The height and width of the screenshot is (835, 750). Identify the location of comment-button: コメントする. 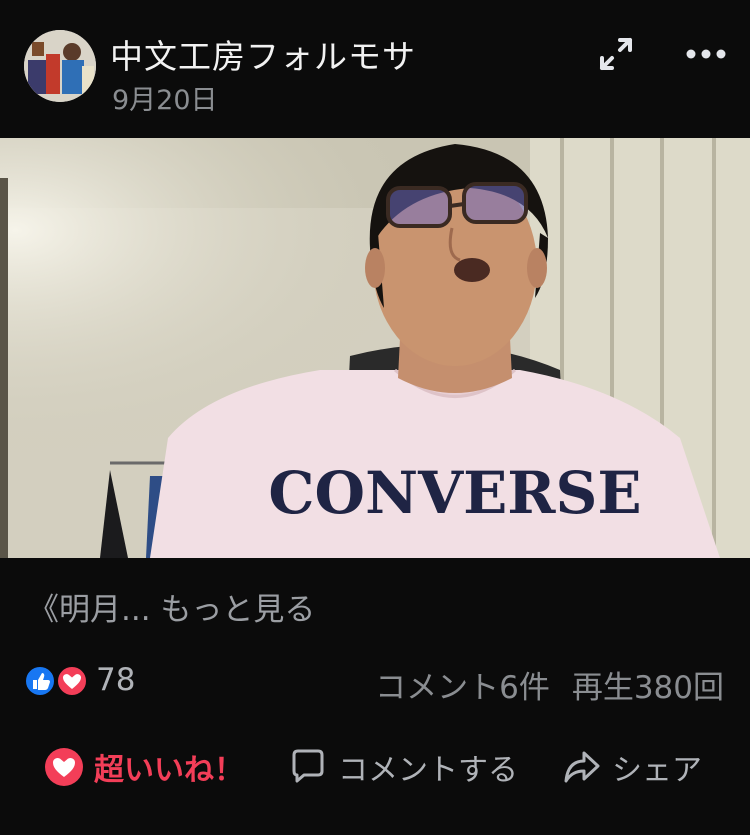
(403, 767).